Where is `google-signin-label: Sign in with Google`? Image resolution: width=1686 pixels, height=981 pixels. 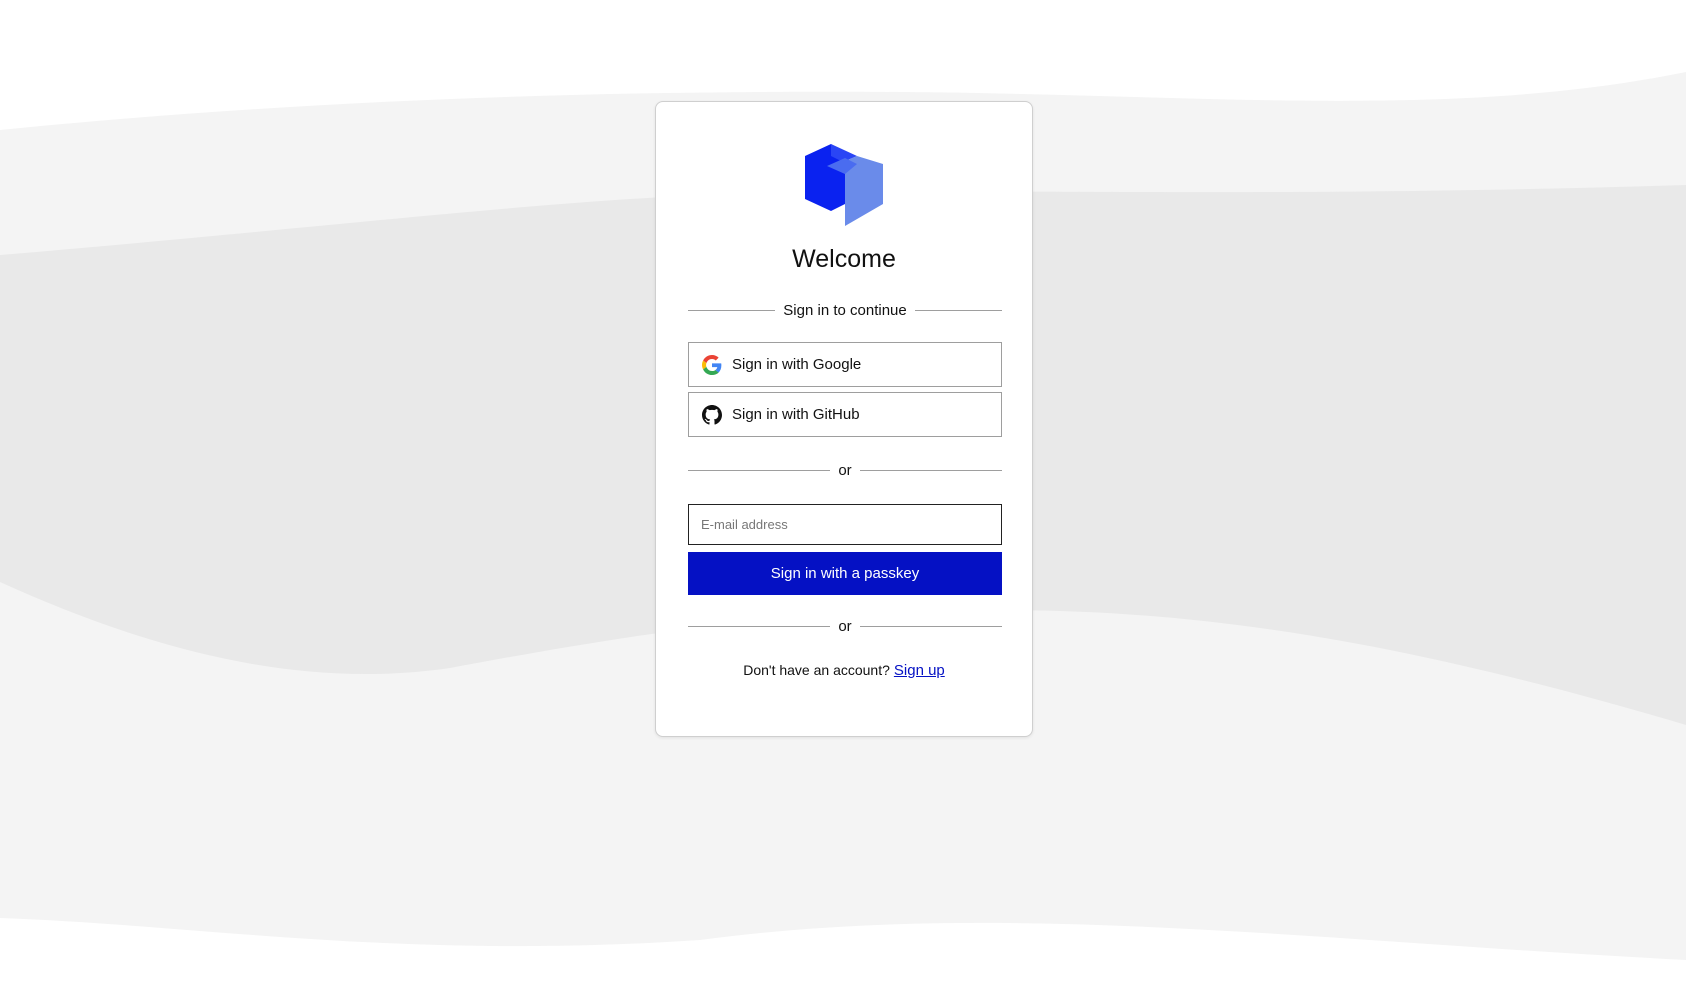
google-signin-label: Sign in with Google is located at coordinates (797, 364).